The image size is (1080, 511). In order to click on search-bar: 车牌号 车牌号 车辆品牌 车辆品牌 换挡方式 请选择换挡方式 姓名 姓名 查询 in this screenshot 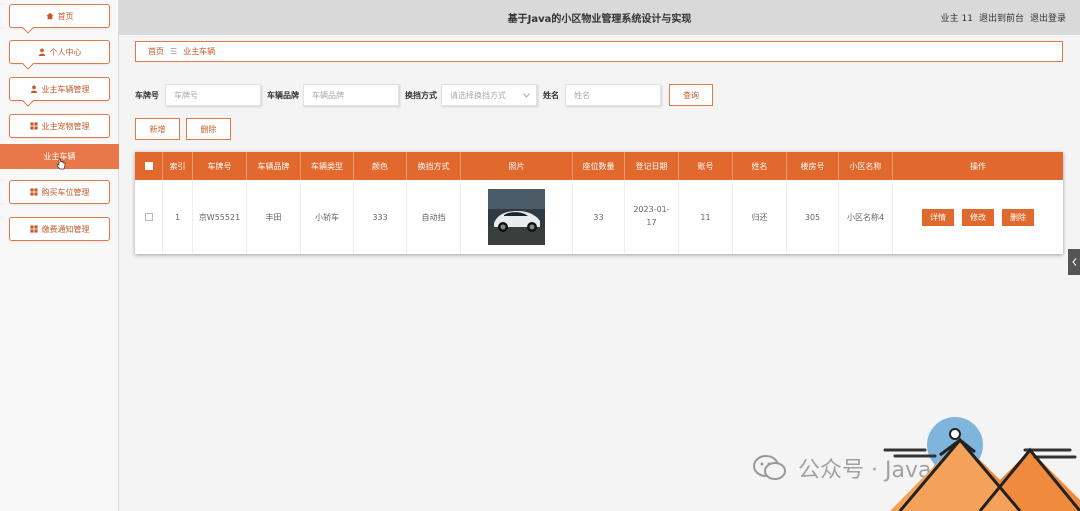, I will do `click(424, 95)`.